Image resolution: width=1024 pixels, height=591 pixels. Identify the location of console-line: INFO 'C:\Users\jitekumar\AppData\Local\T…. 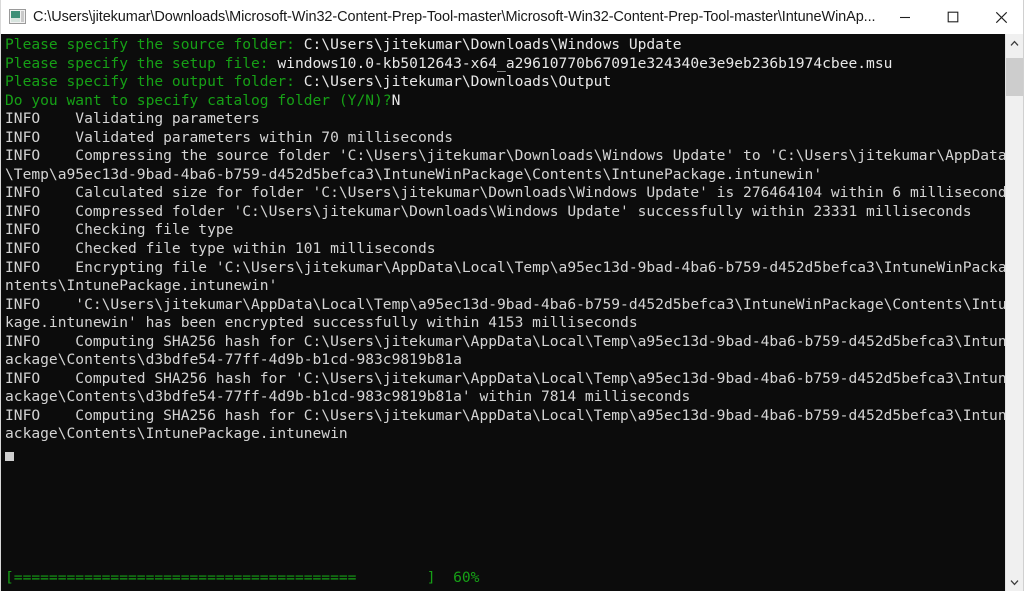
(506, 305).